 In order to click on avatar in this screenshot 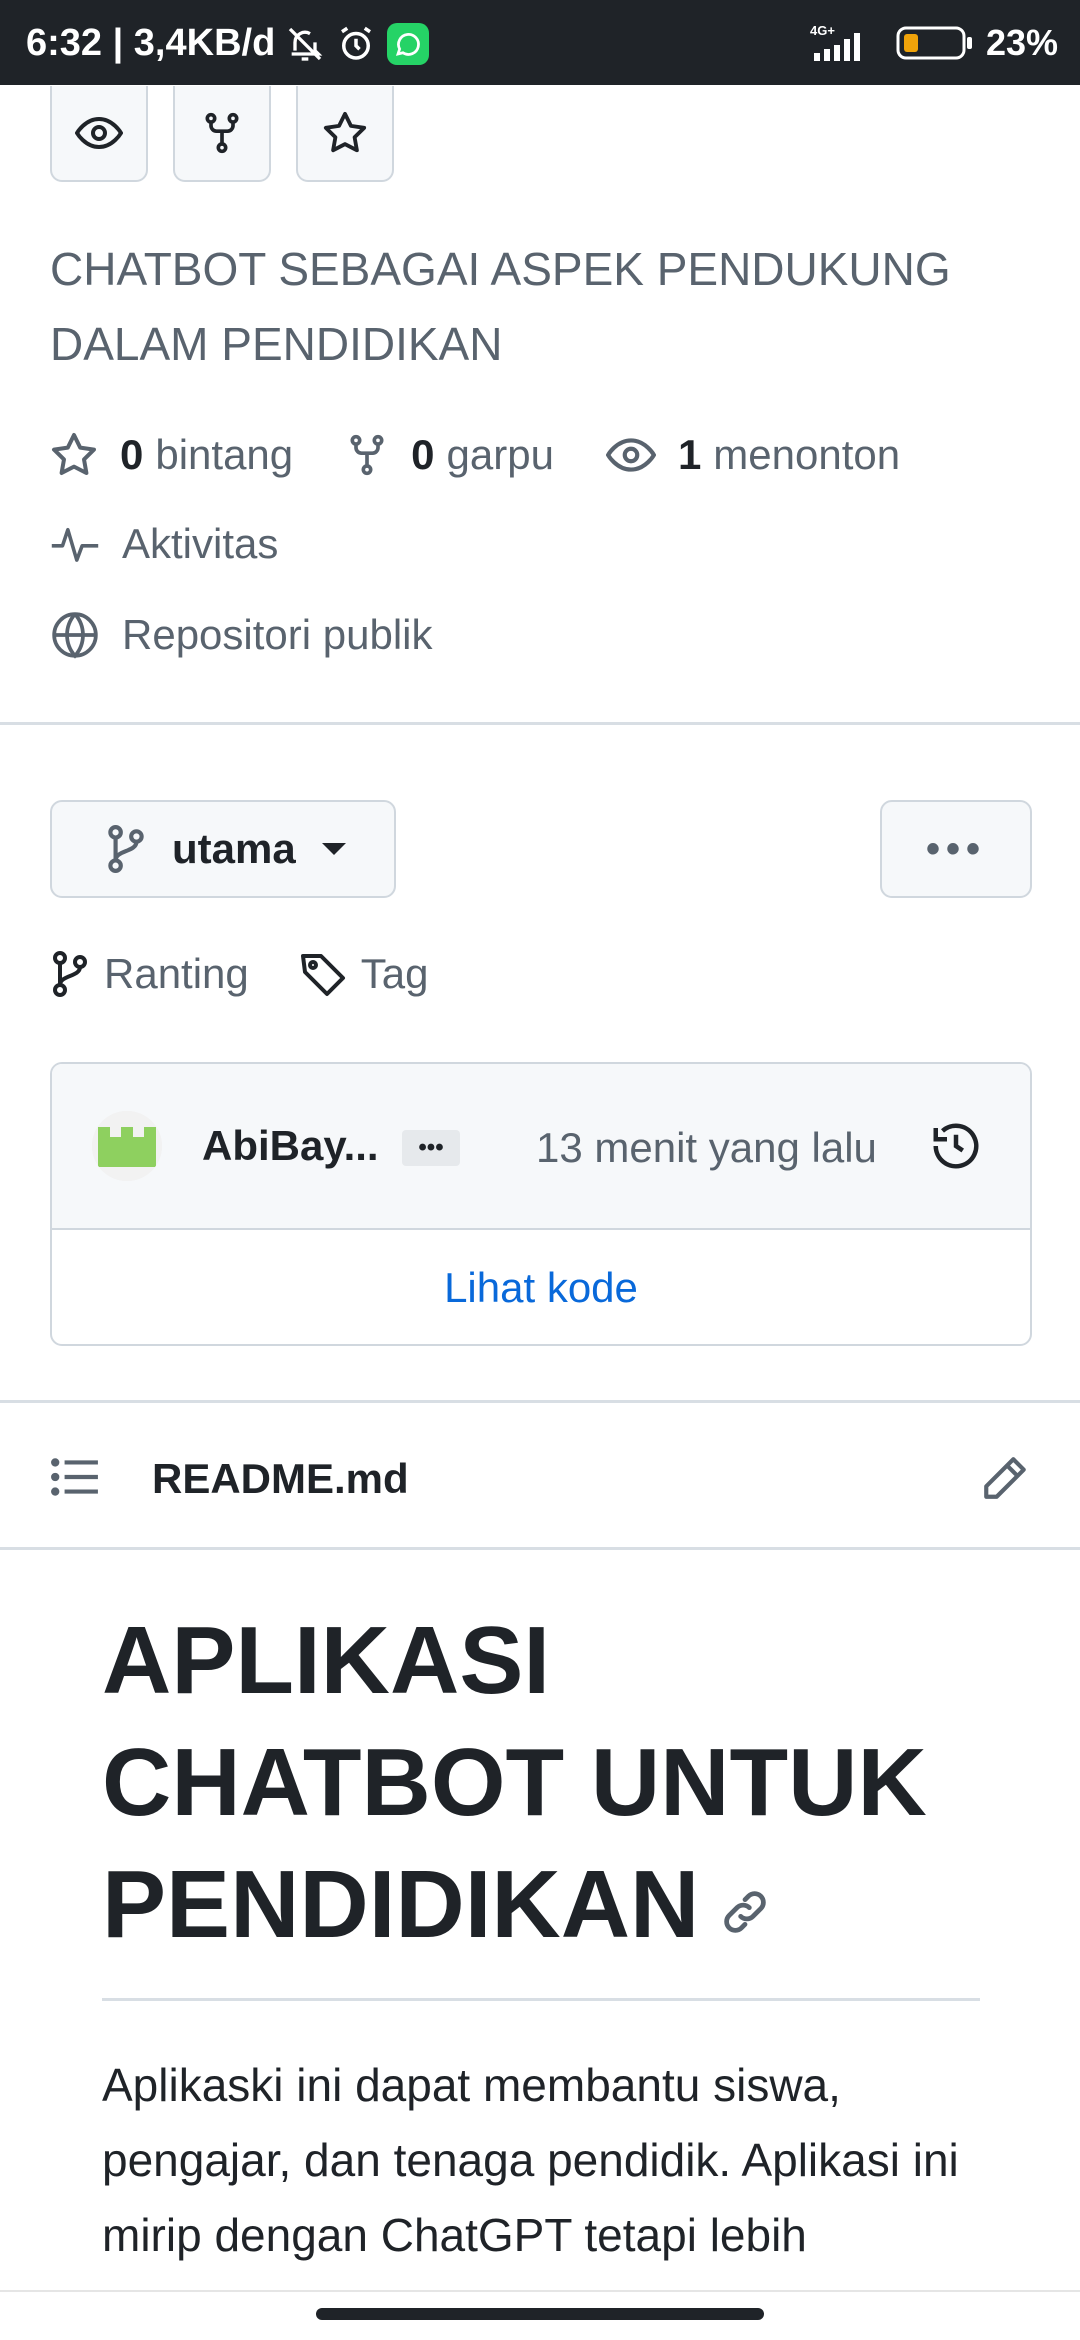, I will do `click(127, 1146)`.